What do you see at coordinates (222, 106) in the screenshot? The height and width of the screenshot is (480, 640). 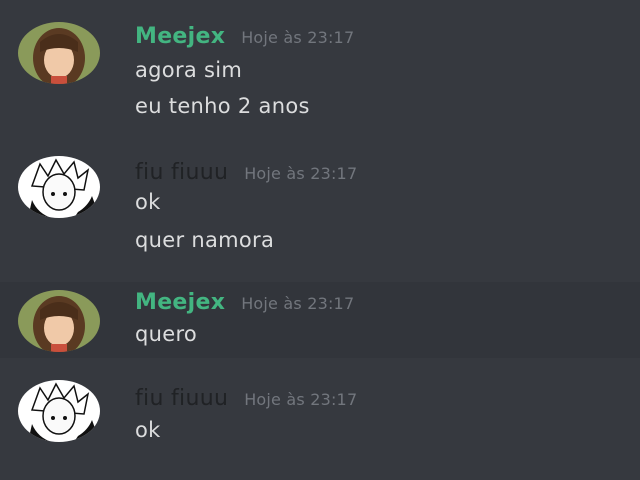 I see `message-text: eu tenho 2 anos` at bounding box center [222, 106].